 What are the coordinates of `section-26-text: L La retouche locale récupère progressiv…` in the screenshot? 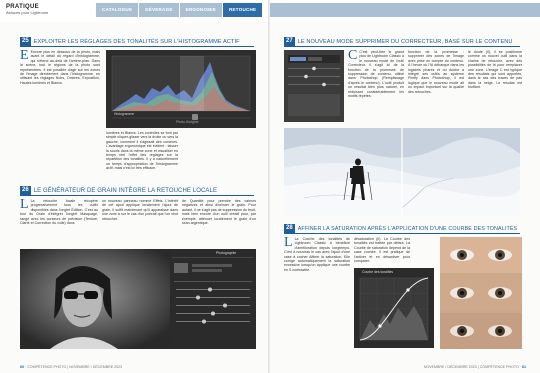 It's located at (59, 223).